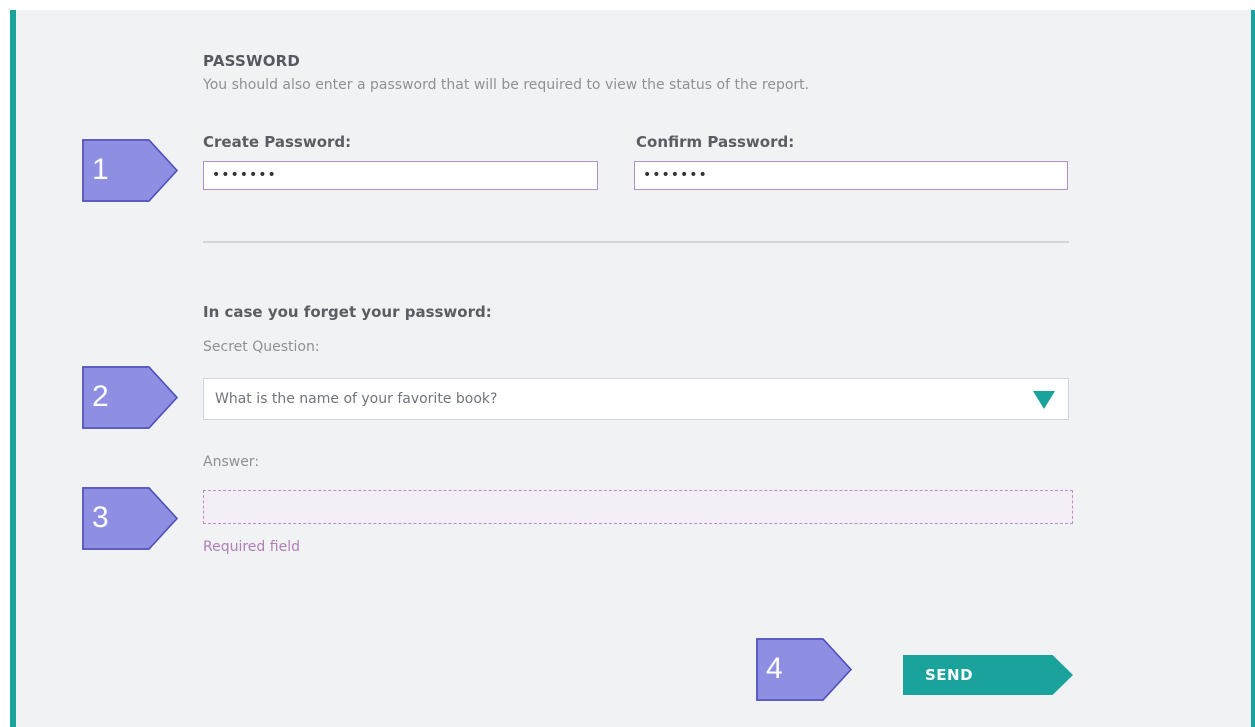  Describe the element at coordinates (251, 547) in the screenshot. I see `required-field-message: Required field` at that location.